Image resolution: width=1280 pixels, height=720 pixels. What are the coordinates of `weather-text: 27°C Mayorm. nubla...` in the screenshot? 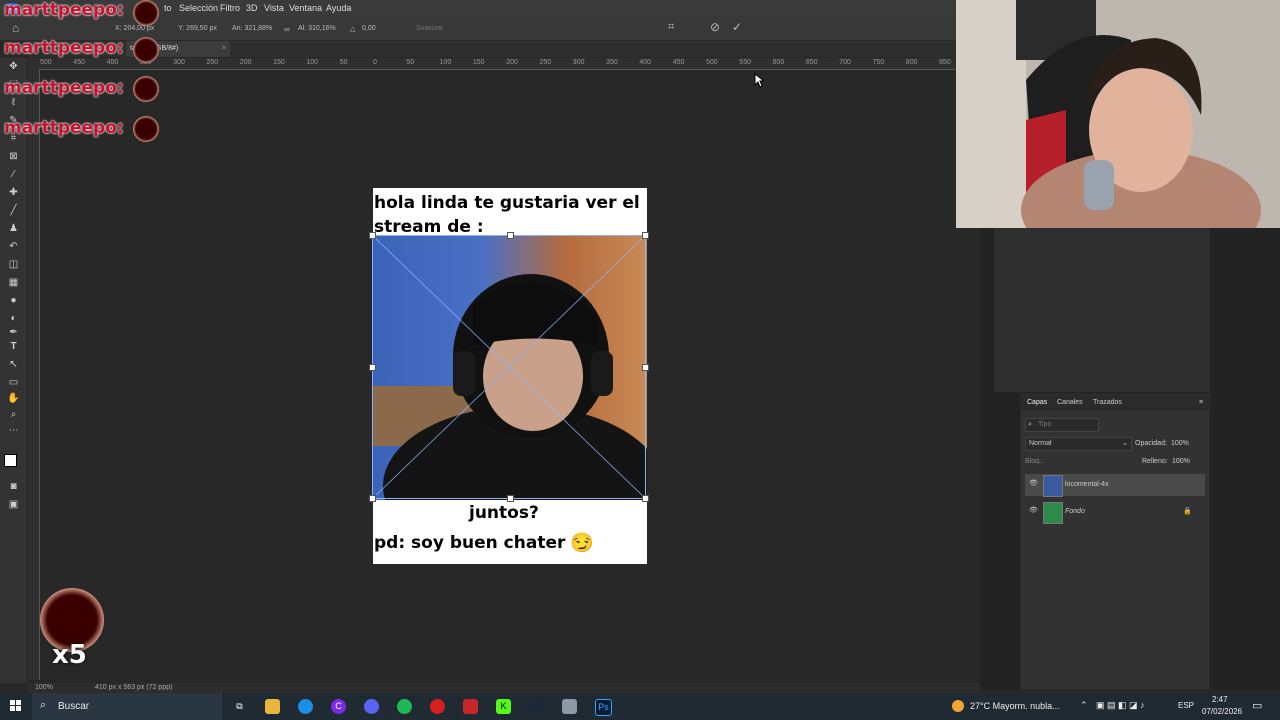 It's located at (1015, 706).